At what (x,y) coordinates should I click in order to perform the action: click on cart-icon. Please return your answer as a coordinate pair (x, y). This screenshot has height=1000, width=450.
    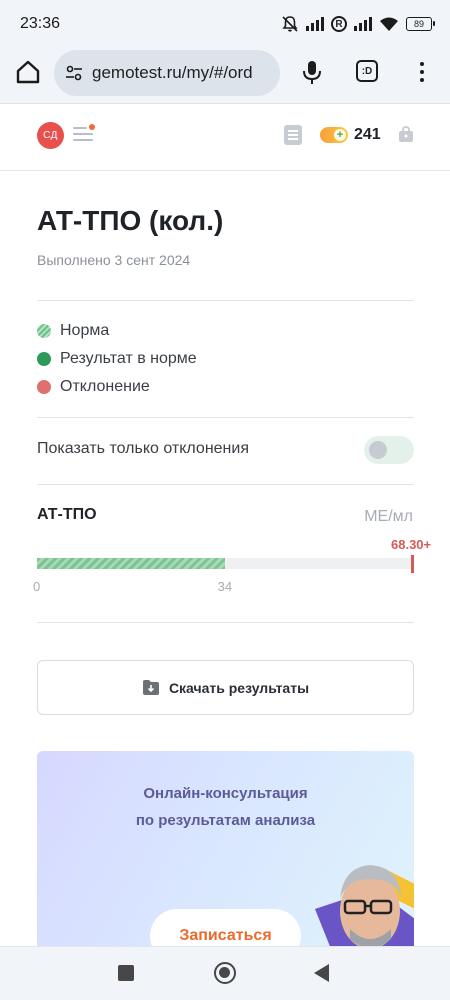
    Looking at the image, I should click on (406, 134).